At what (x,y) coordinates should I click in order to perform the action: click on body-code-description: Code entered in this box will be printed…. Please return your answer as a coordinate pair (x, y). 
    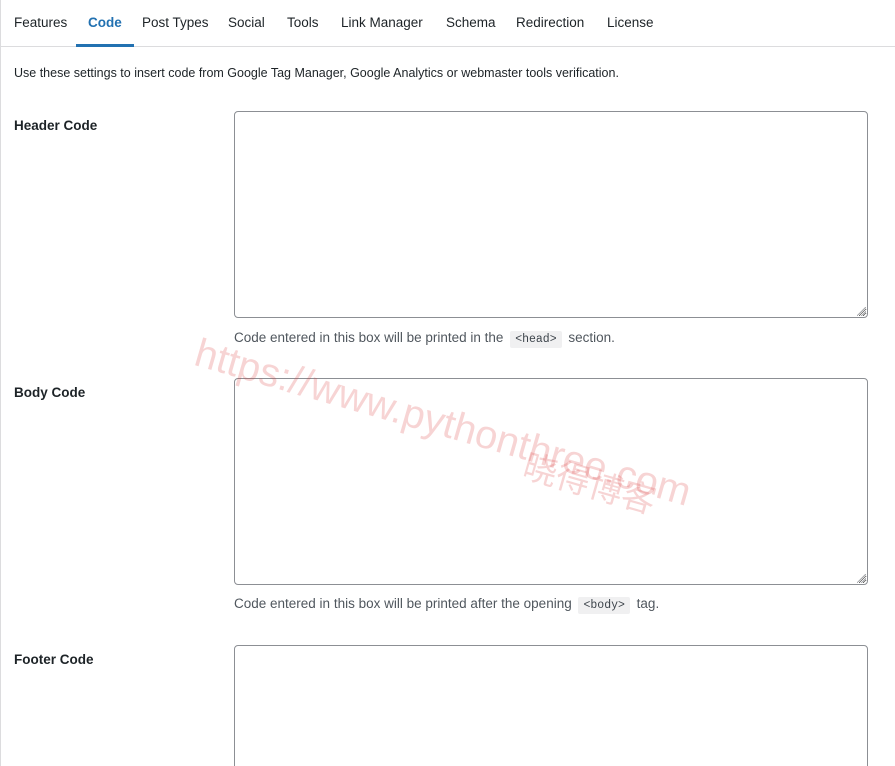
    Looking at the image, I should click on (447, 605).